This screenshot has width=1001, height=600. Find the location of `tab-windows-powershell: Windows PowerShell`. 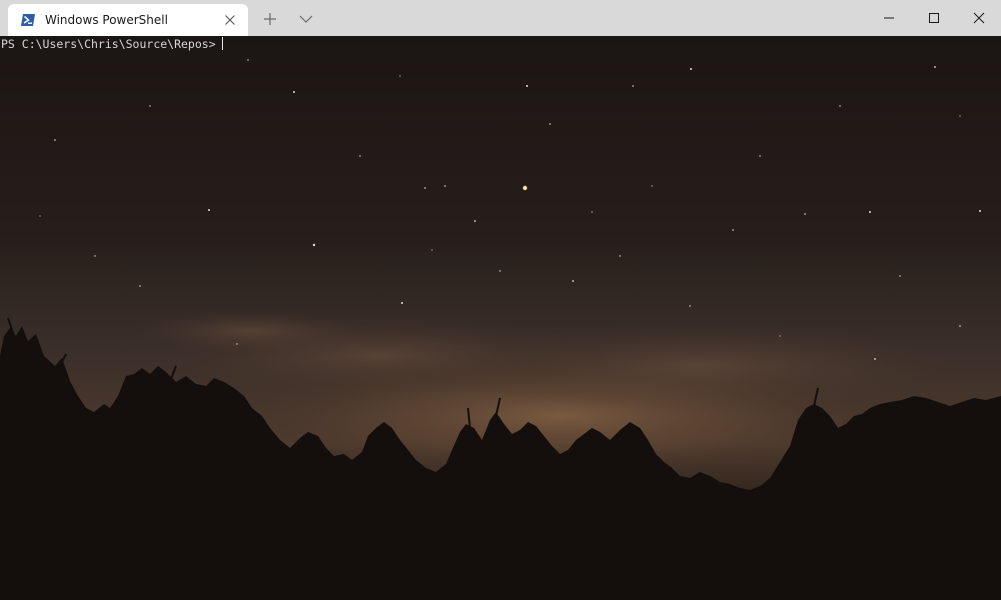

tab-windows-powershell: Windows PowerShell is located at coordinates (128, 20).